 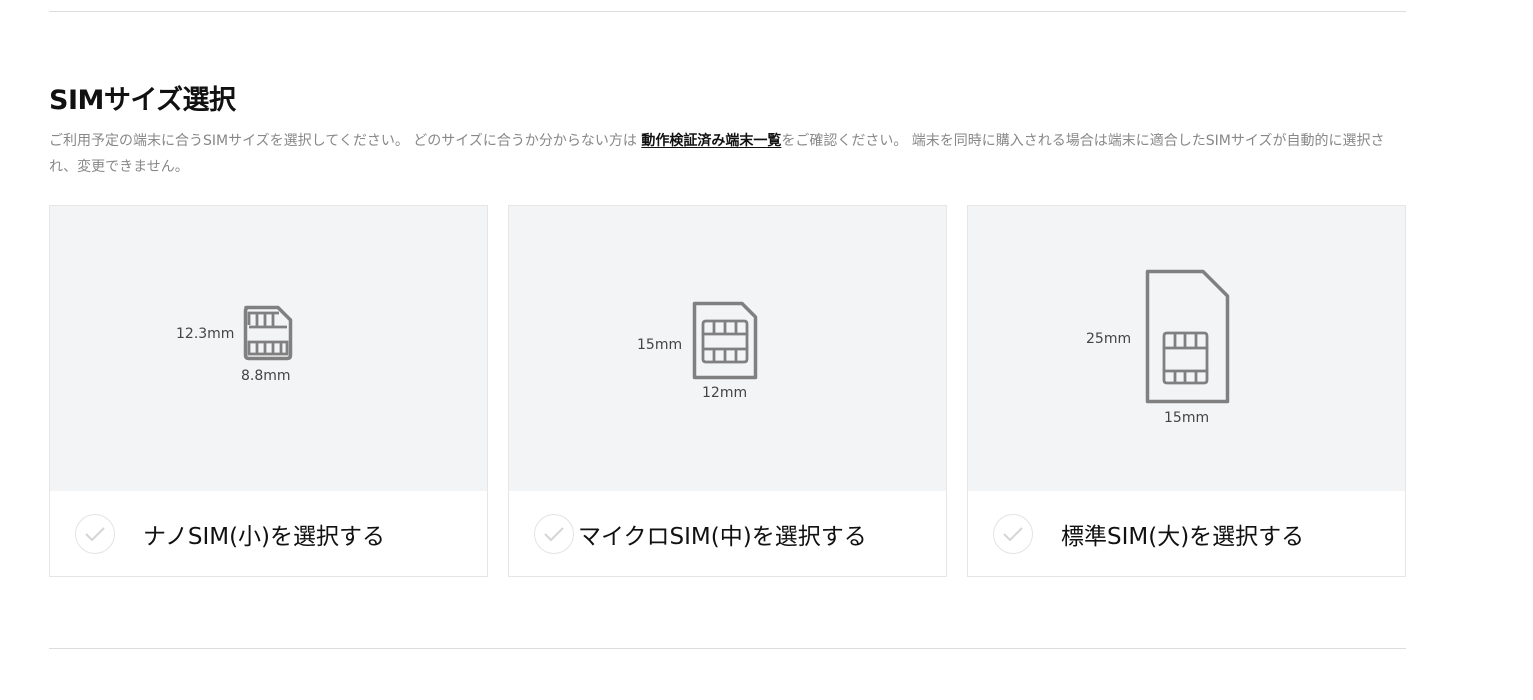 I want to click on micro-sim-width-dimension: 12mm, so click(x=725, y=393).